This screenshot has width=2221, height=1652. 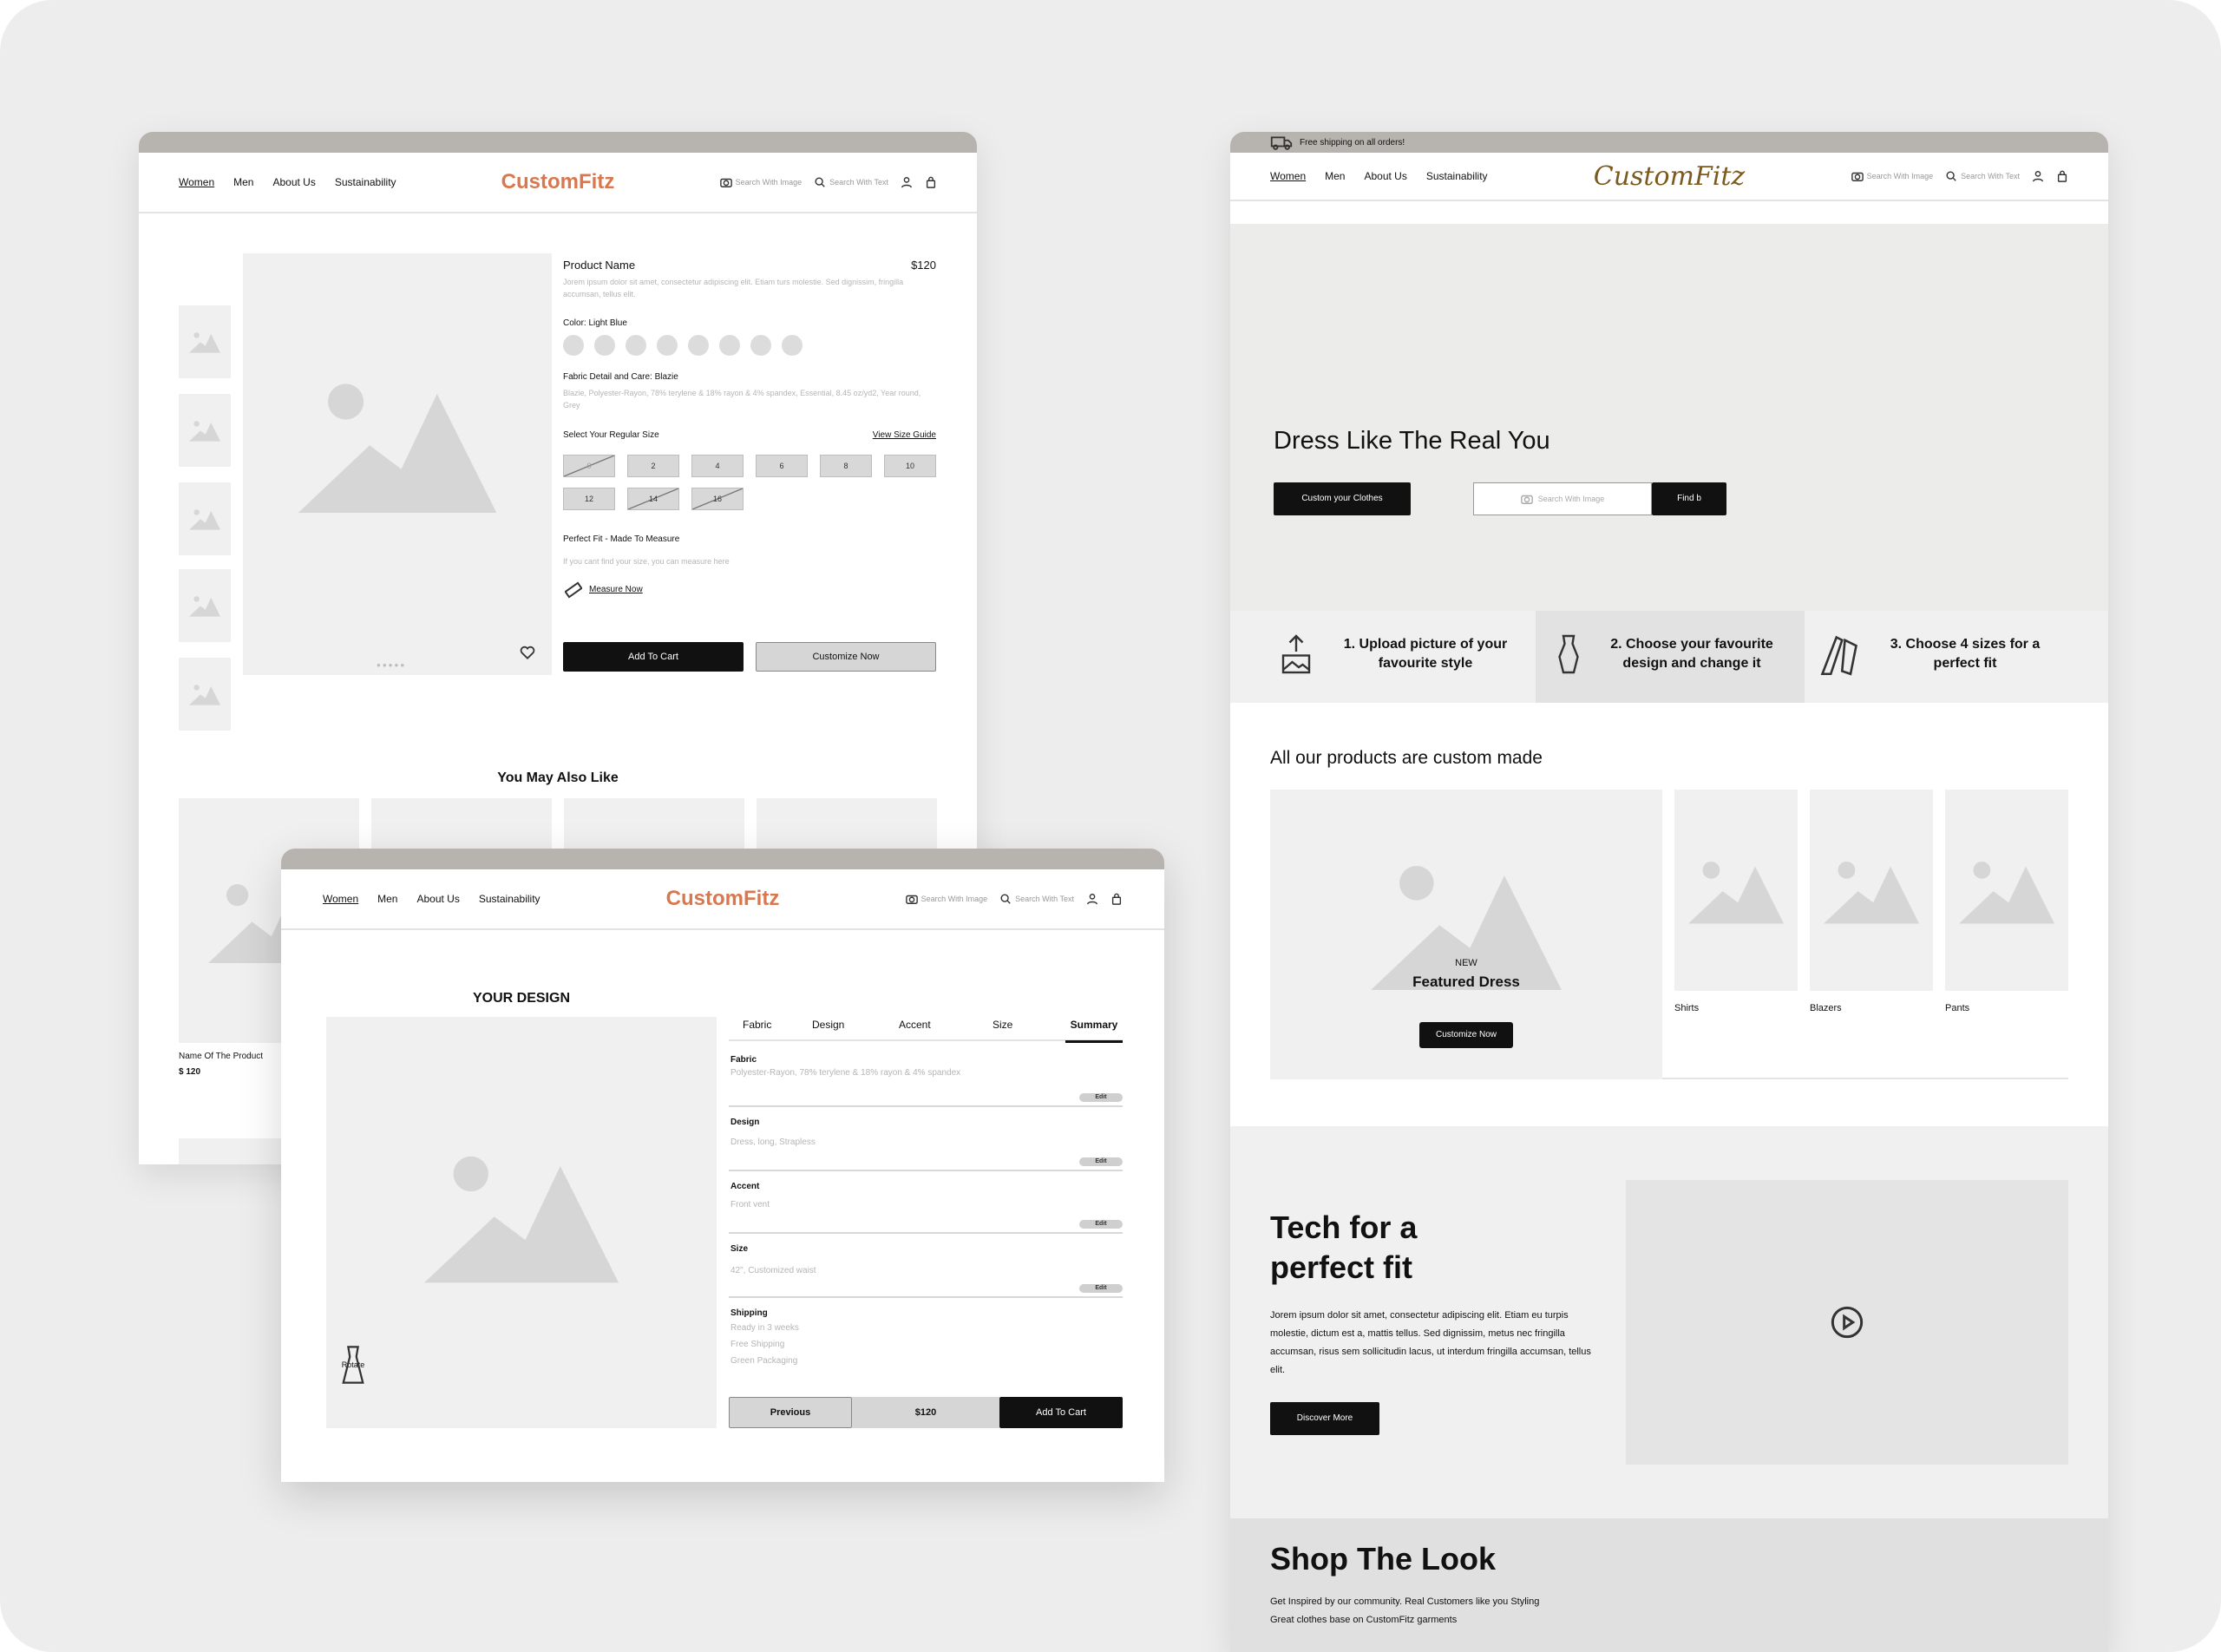 I want to click on color-swatches, so click(x=749, y=348).